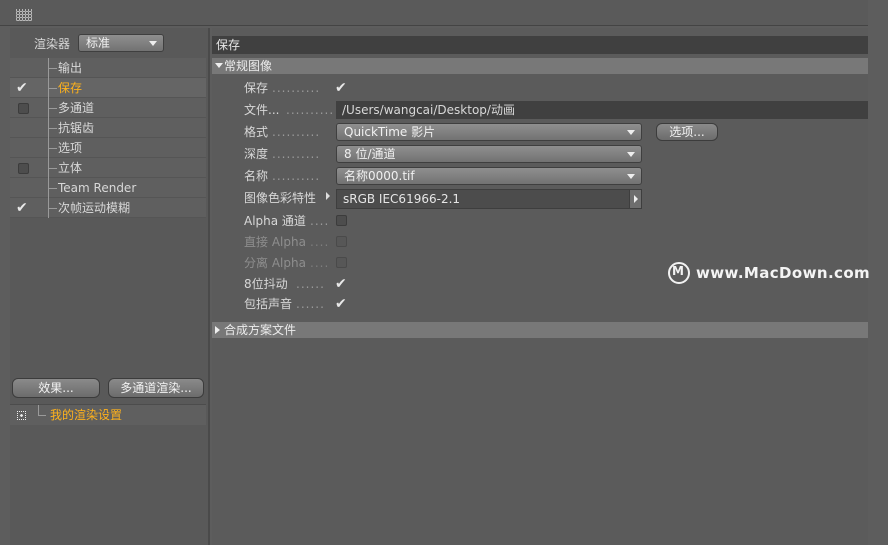  What do you see at coordinates (217, 330) in the screenshot?
I see `expand-triangle-icon` at bounding box center [217, 330].